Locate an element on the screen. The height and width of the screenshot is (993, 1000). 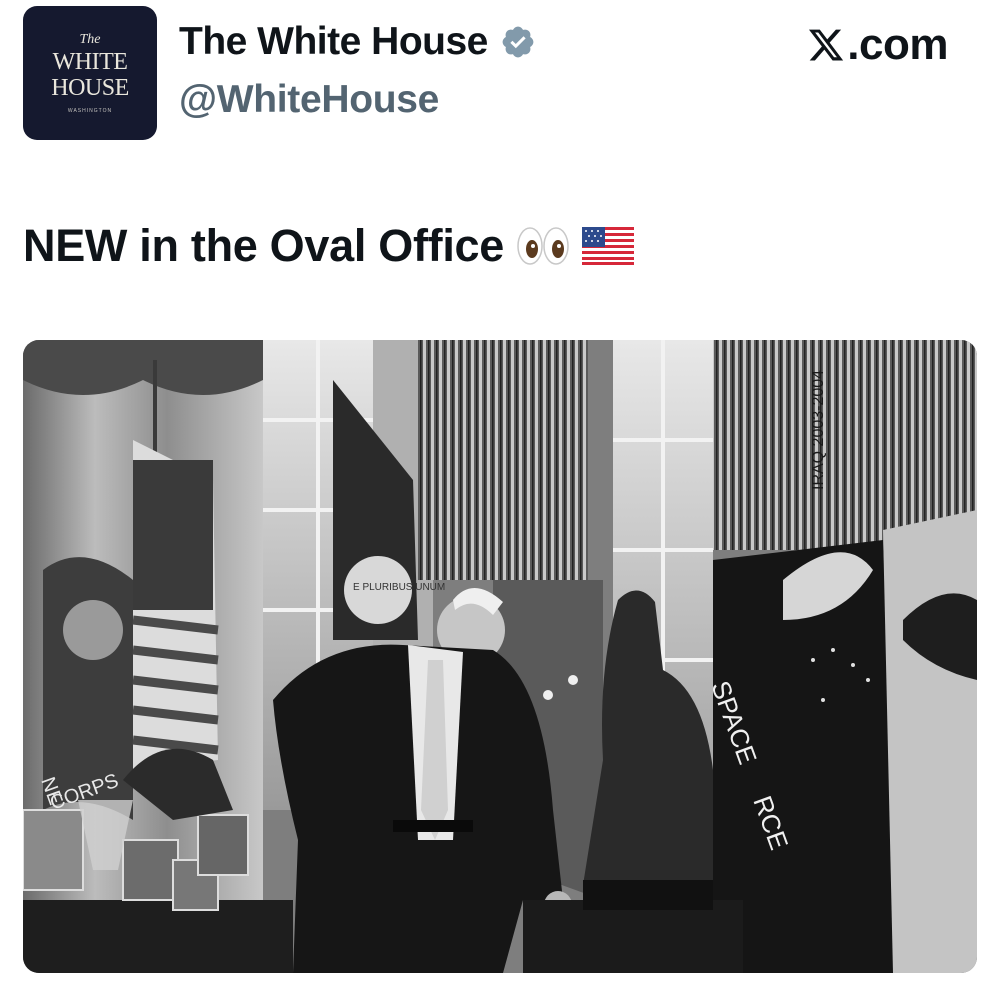
handle: @WhiteHouse is located at coordinates (309, 100).